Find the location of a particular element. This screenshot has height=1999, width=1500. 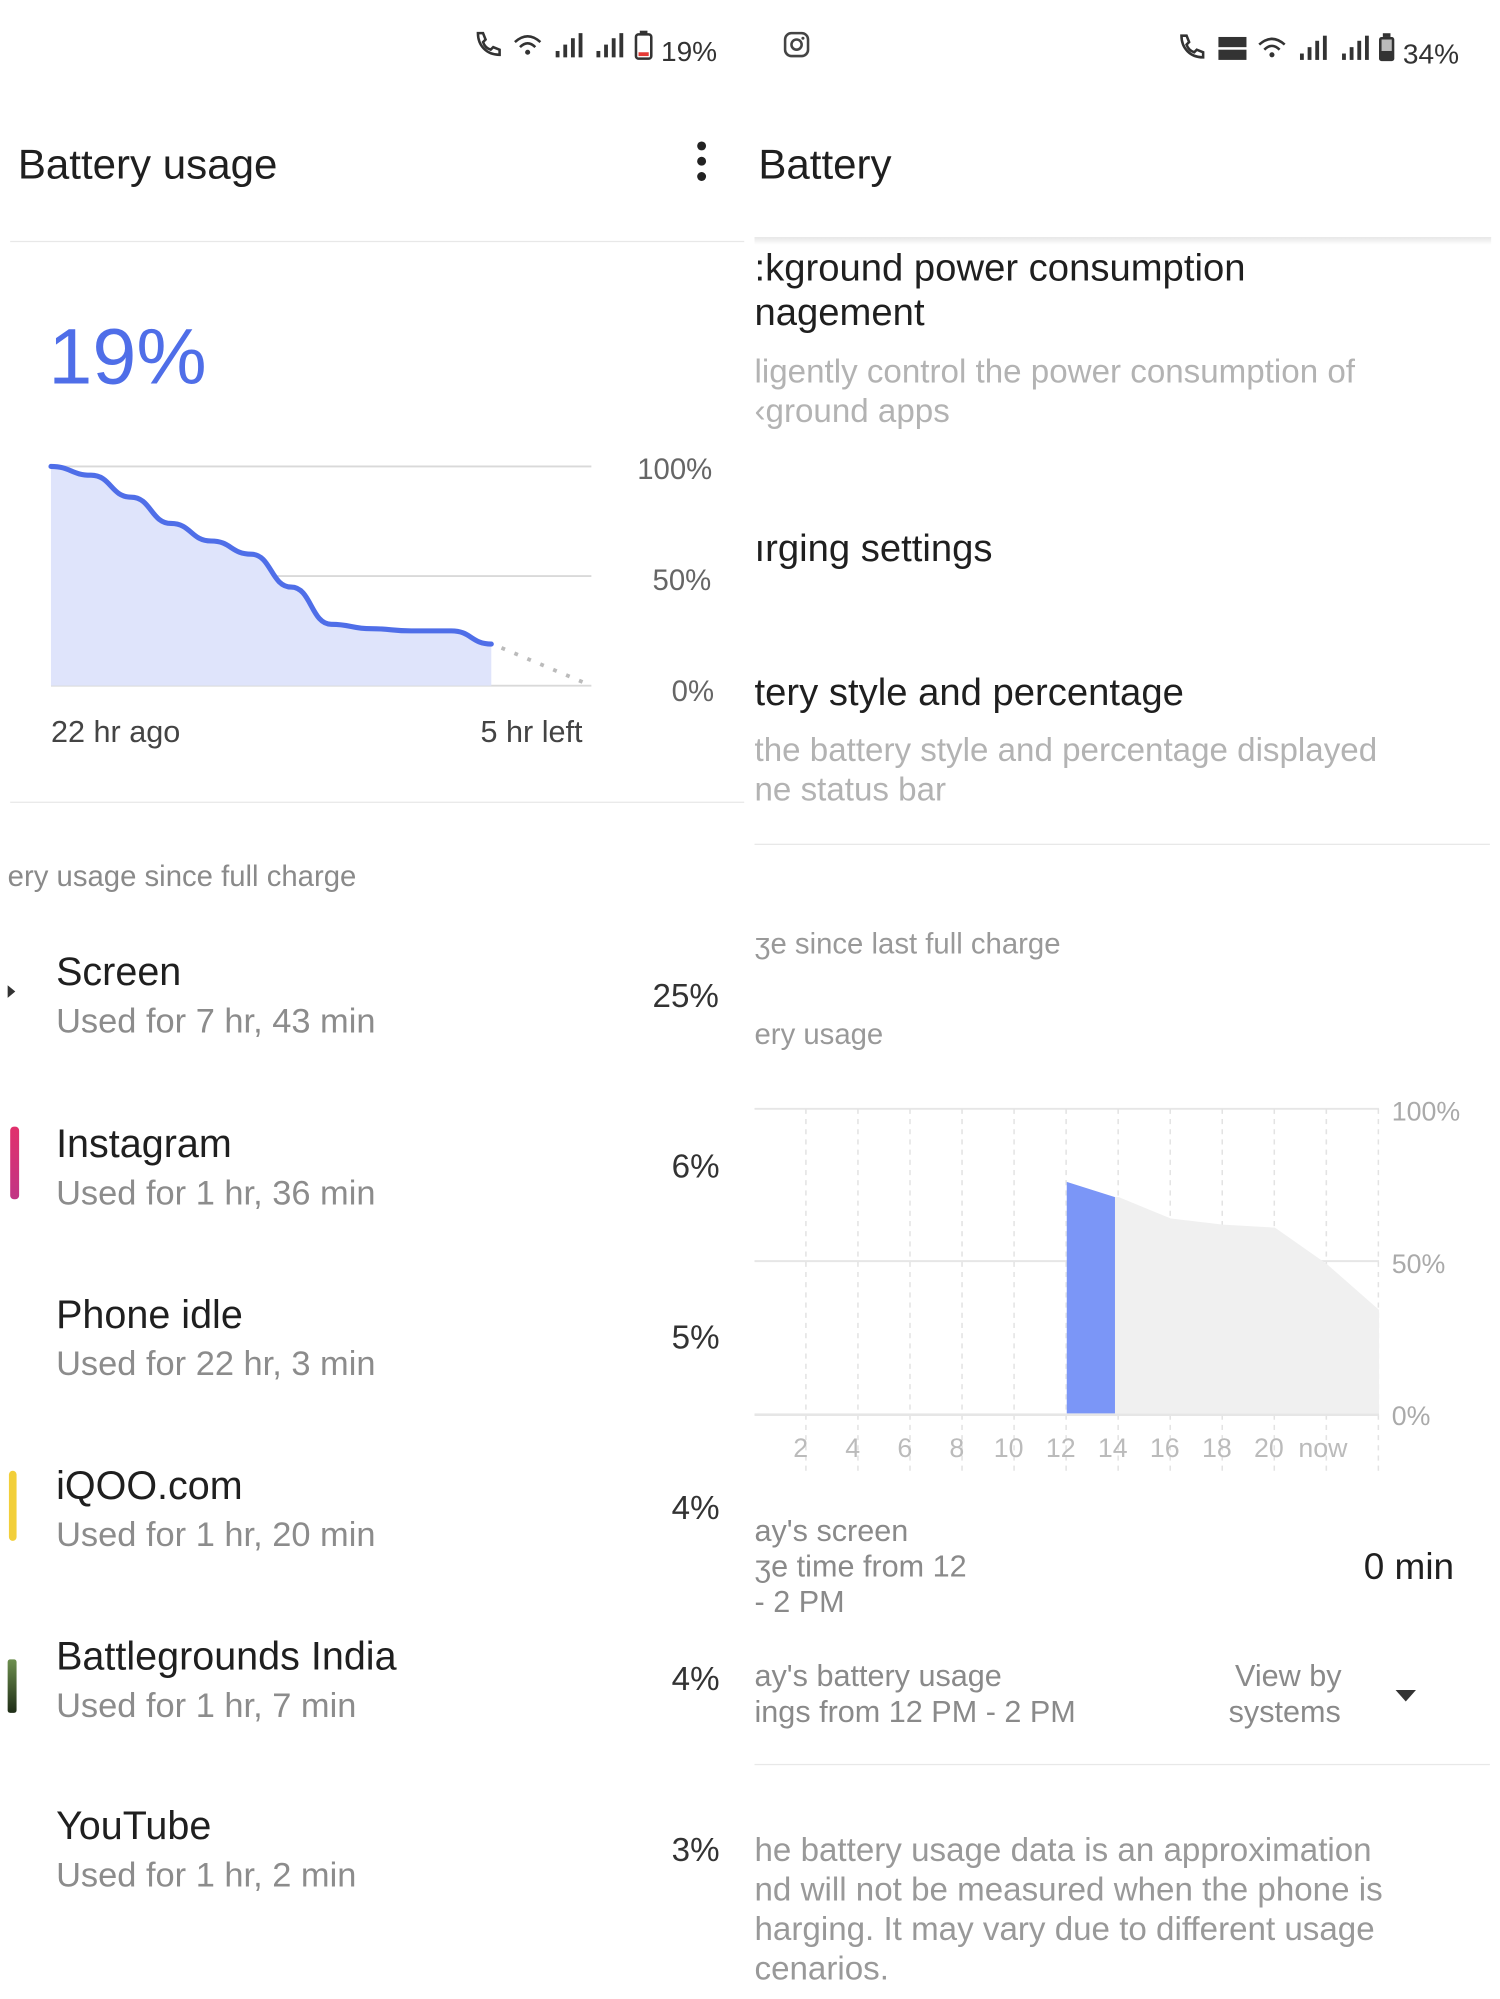

x-tick-label: 10 is located at coordinates (1008, 1448).